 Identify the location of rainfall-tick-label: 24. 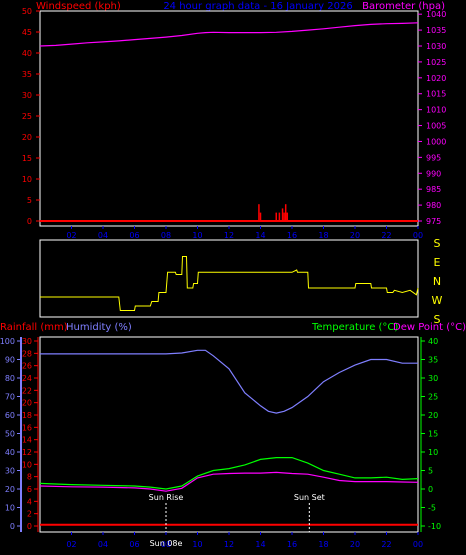
(27, 378).